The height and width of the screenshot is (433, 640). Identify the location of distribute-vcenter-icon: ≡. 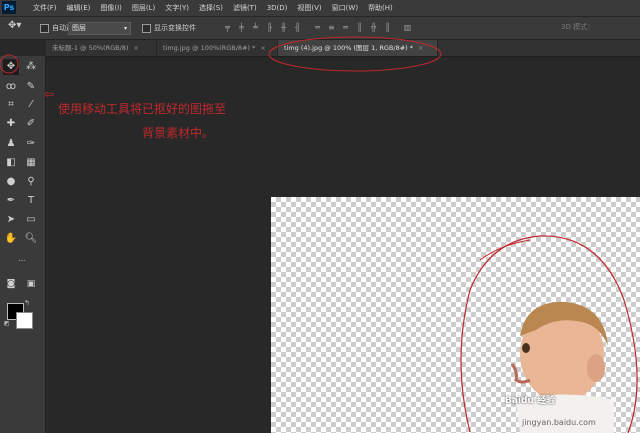
(331, 27).